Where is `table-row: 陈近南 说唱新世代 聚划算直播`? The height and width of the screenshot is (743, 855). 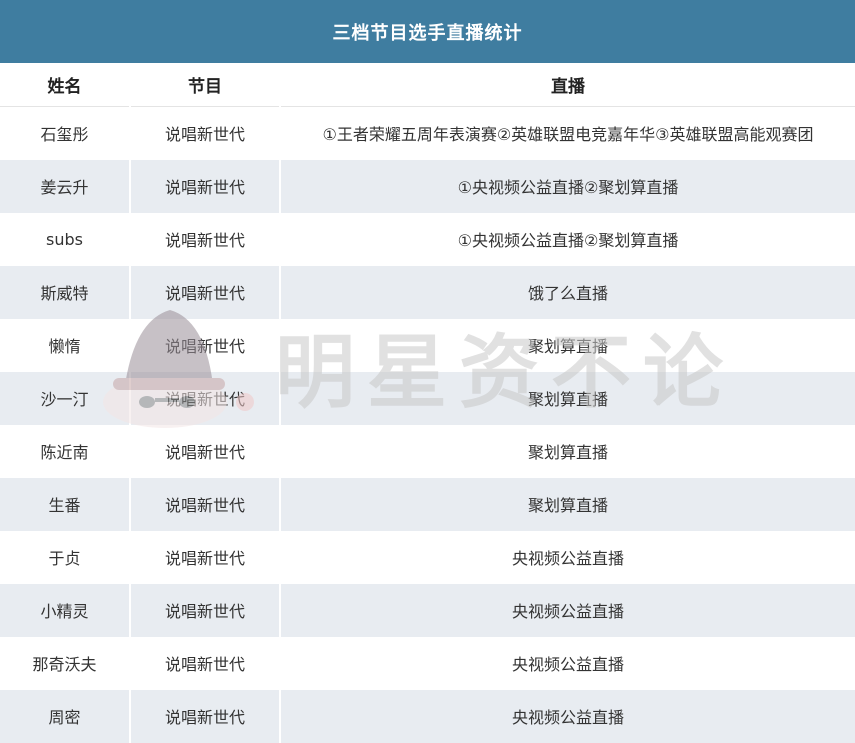
table-row: 陈近南 说唱新世代 聚划算直播 is located at coordinates (427, 451).